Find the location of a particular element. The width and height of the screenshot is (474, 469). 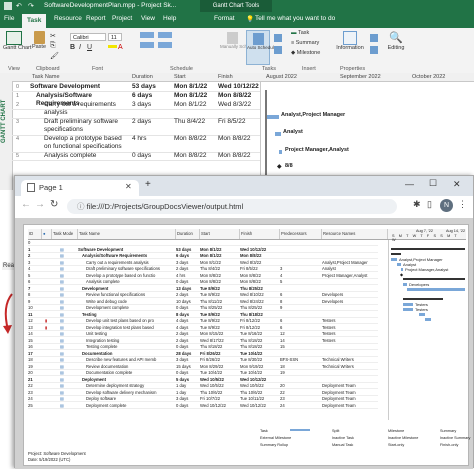

undo-icon: ↶ is located at coordinates (19, 6).